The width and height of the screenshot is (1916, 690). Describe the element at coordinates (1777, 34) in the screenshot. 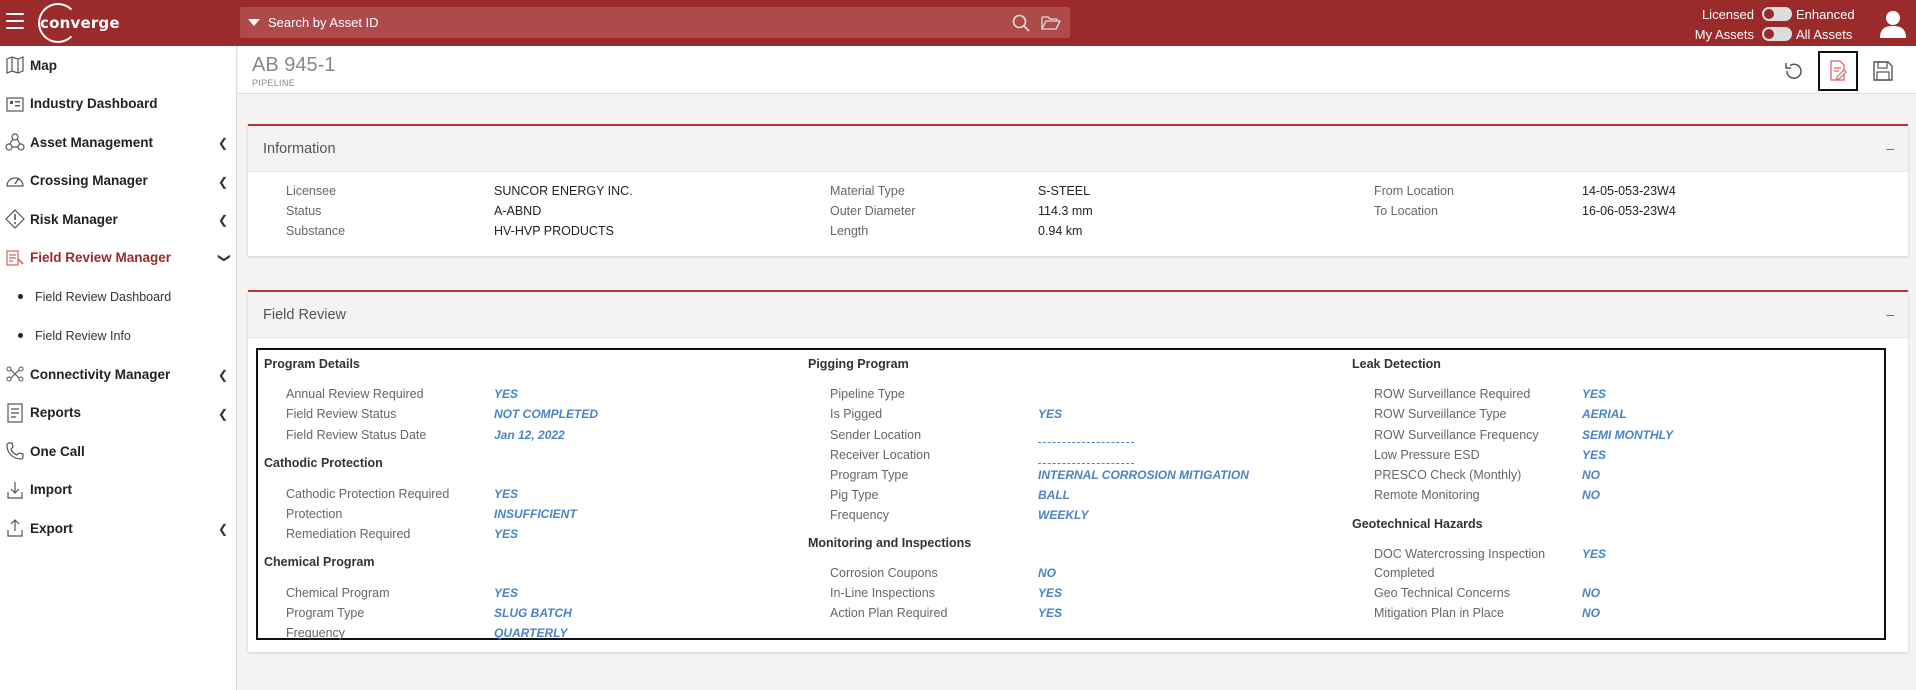

I see `my-all-assets-toggle` at that location.